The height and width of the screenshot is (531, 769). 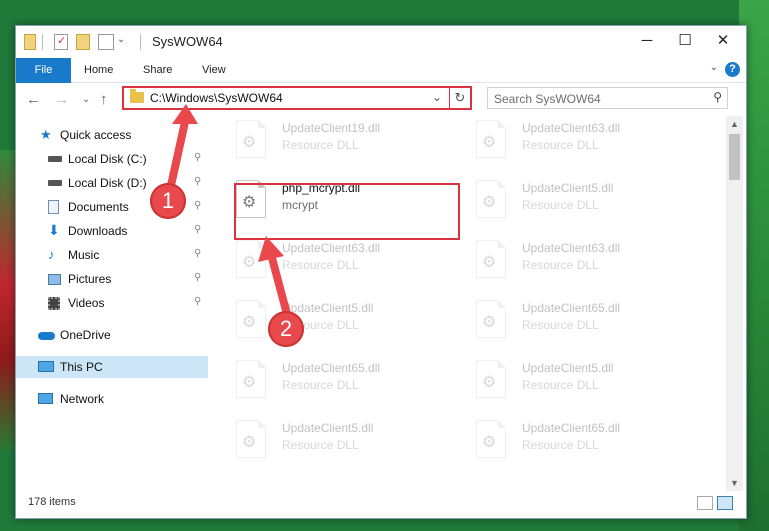 I want to click on arrow-1-shaft, so click(x=177, y=156).